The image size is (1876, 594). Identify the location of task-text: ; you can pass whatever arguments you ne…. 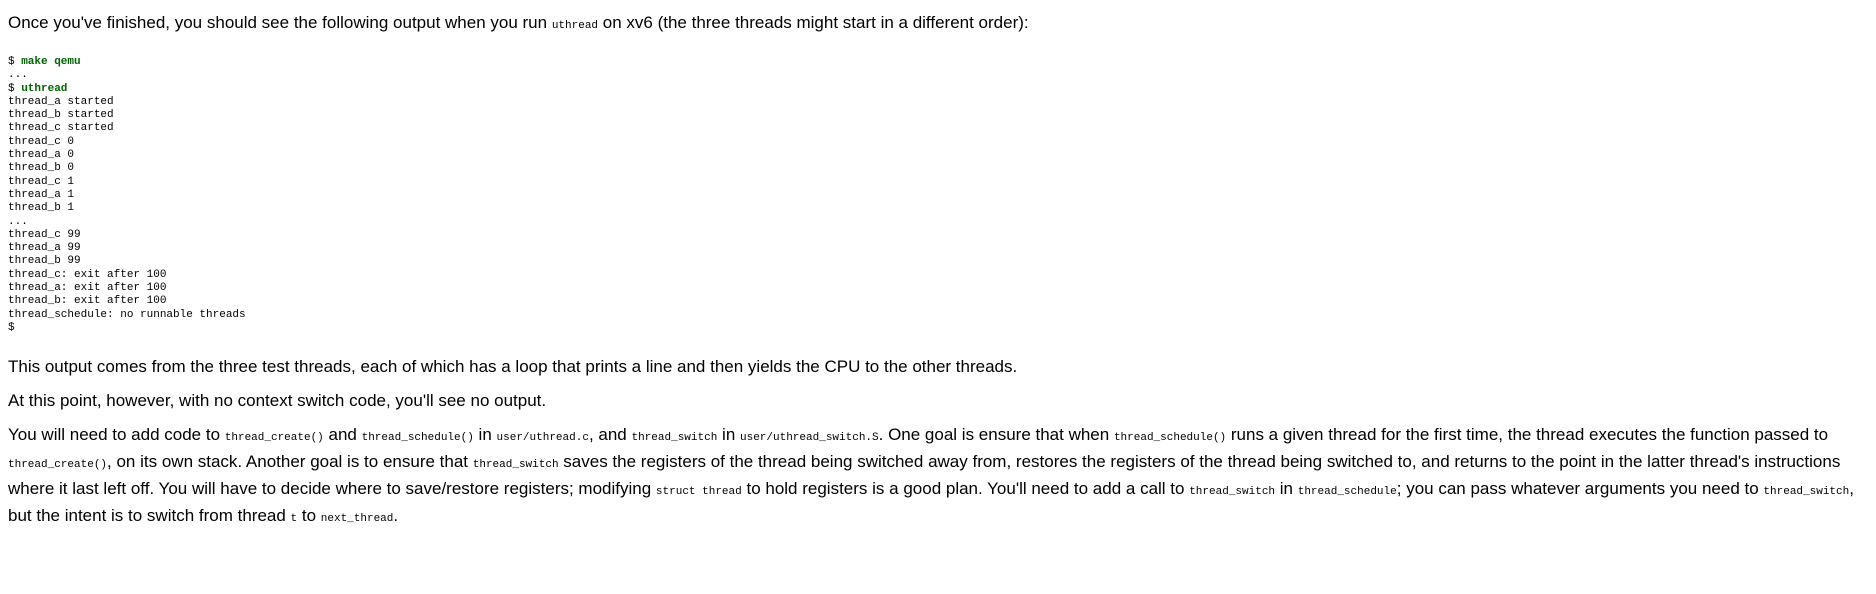
(1580, 489).